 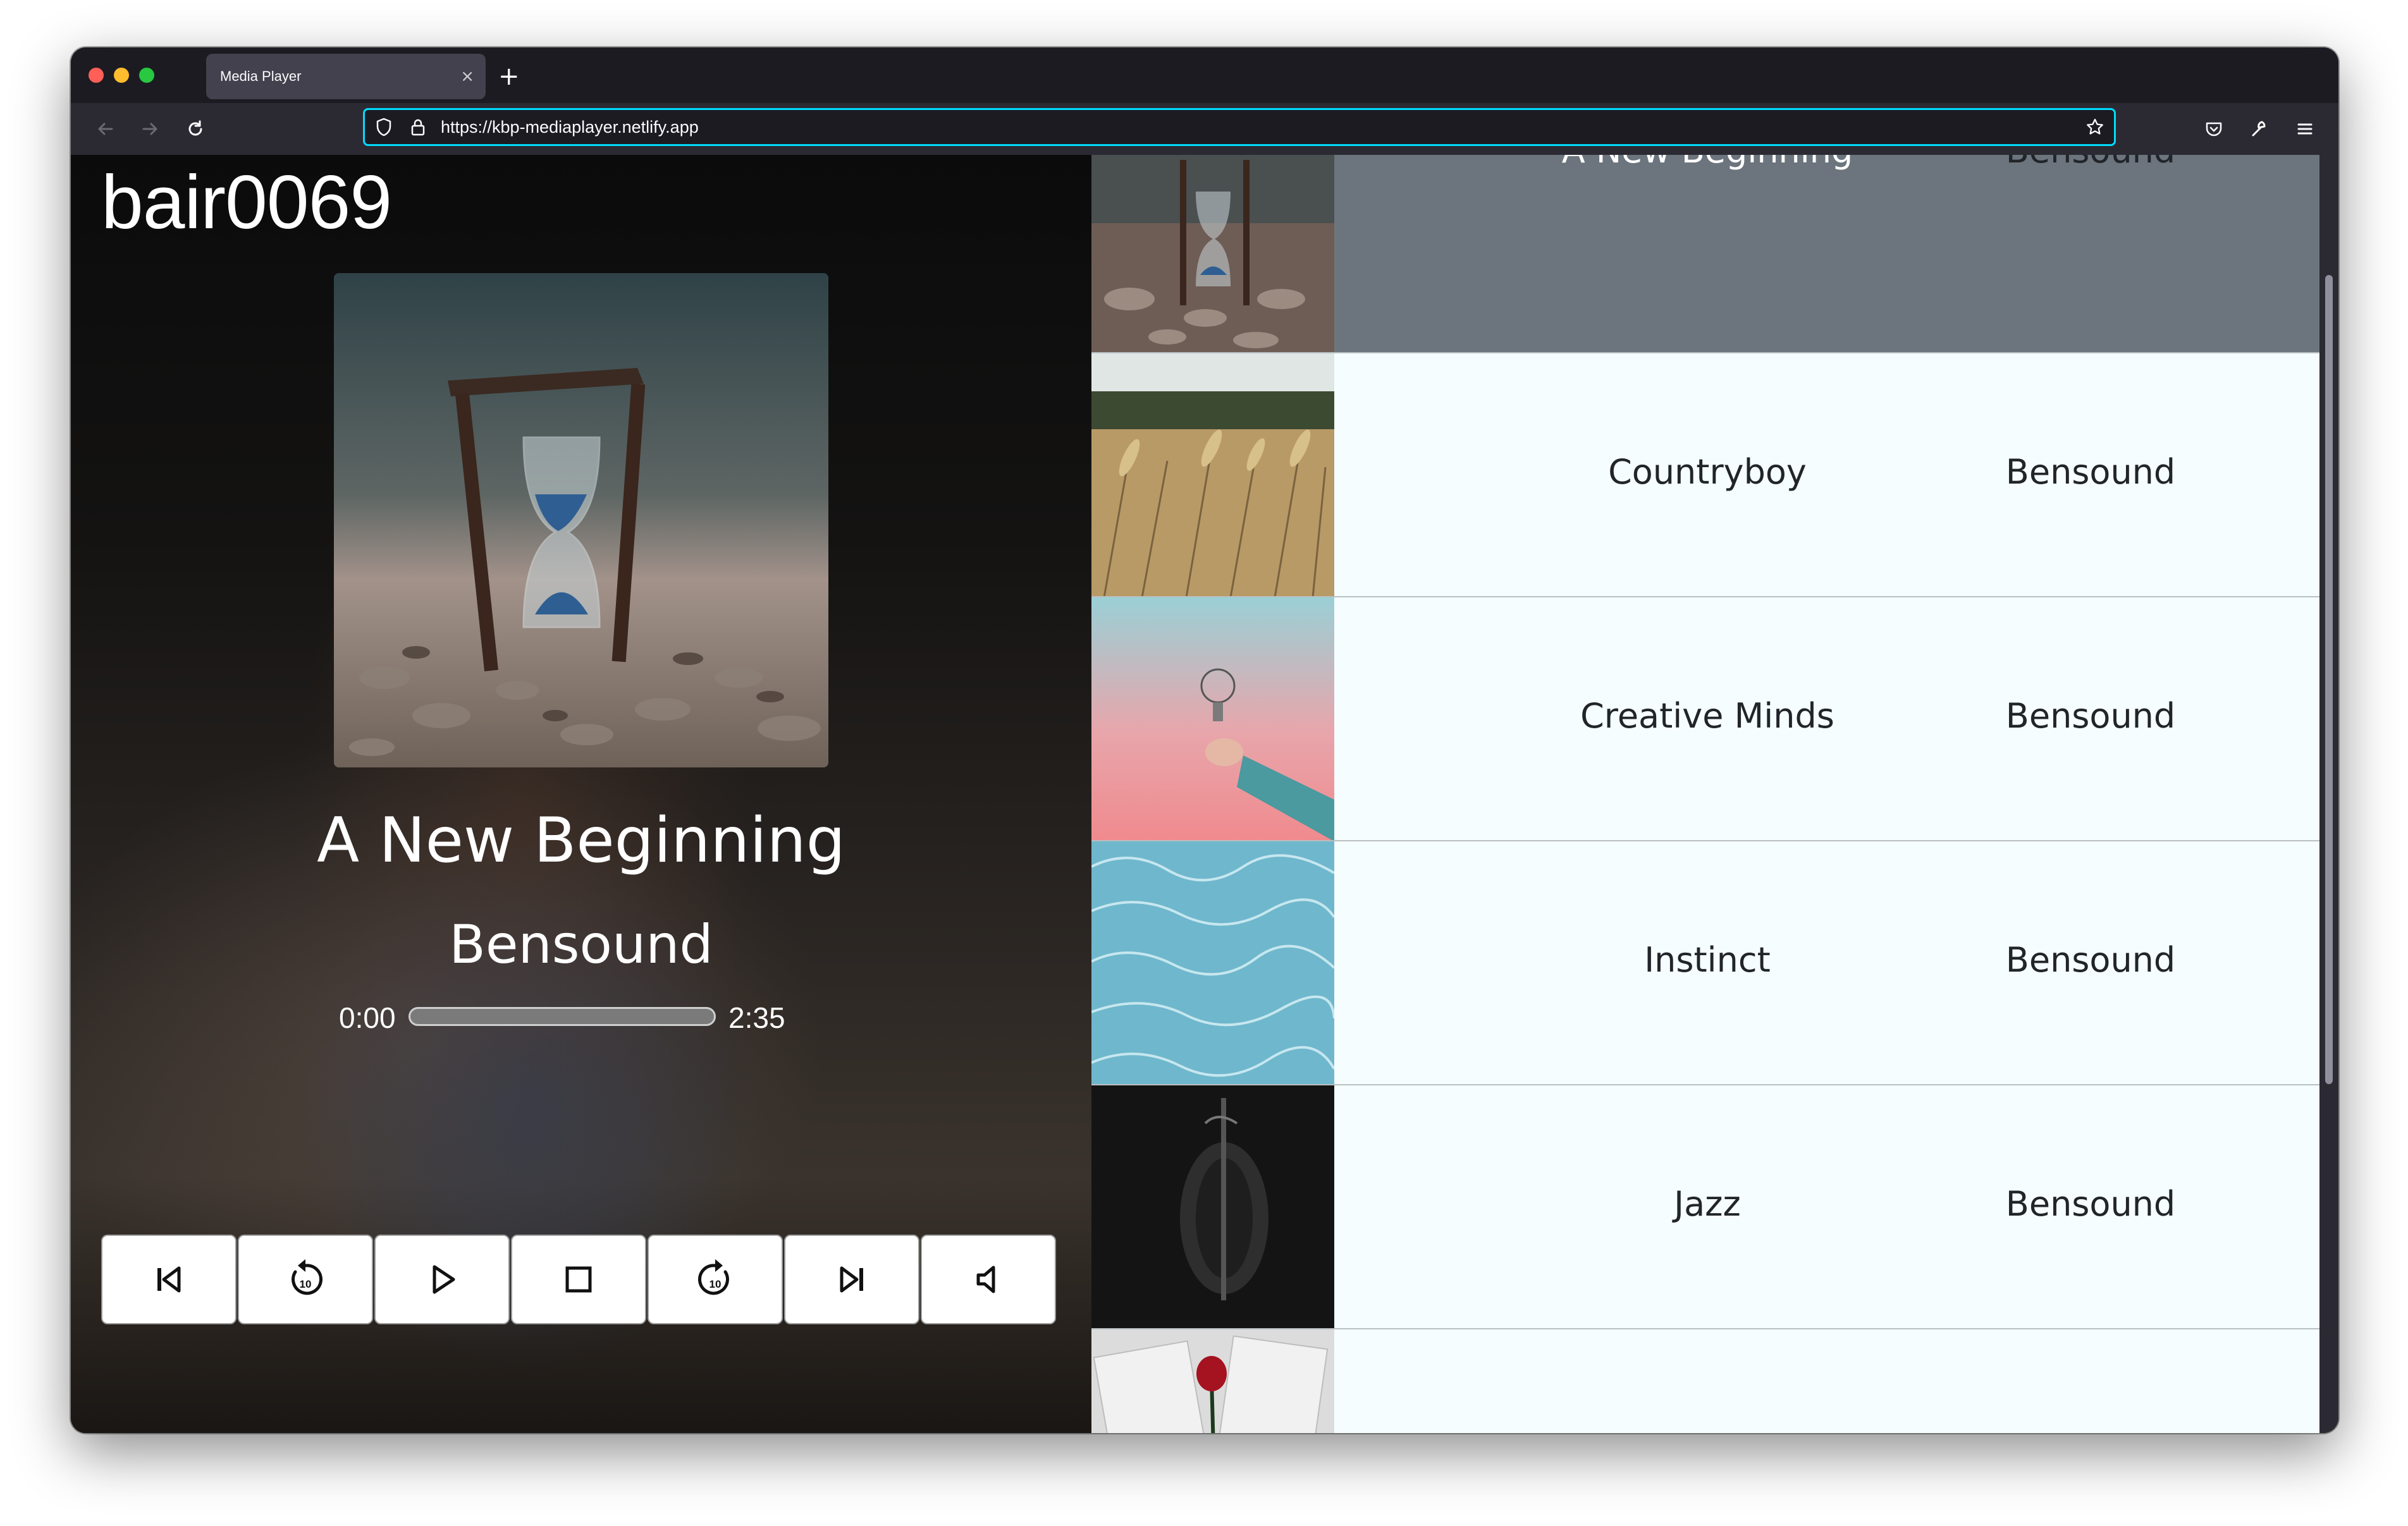 I want to click on hamburger-menu-icon, so click(x=2305, y=129).